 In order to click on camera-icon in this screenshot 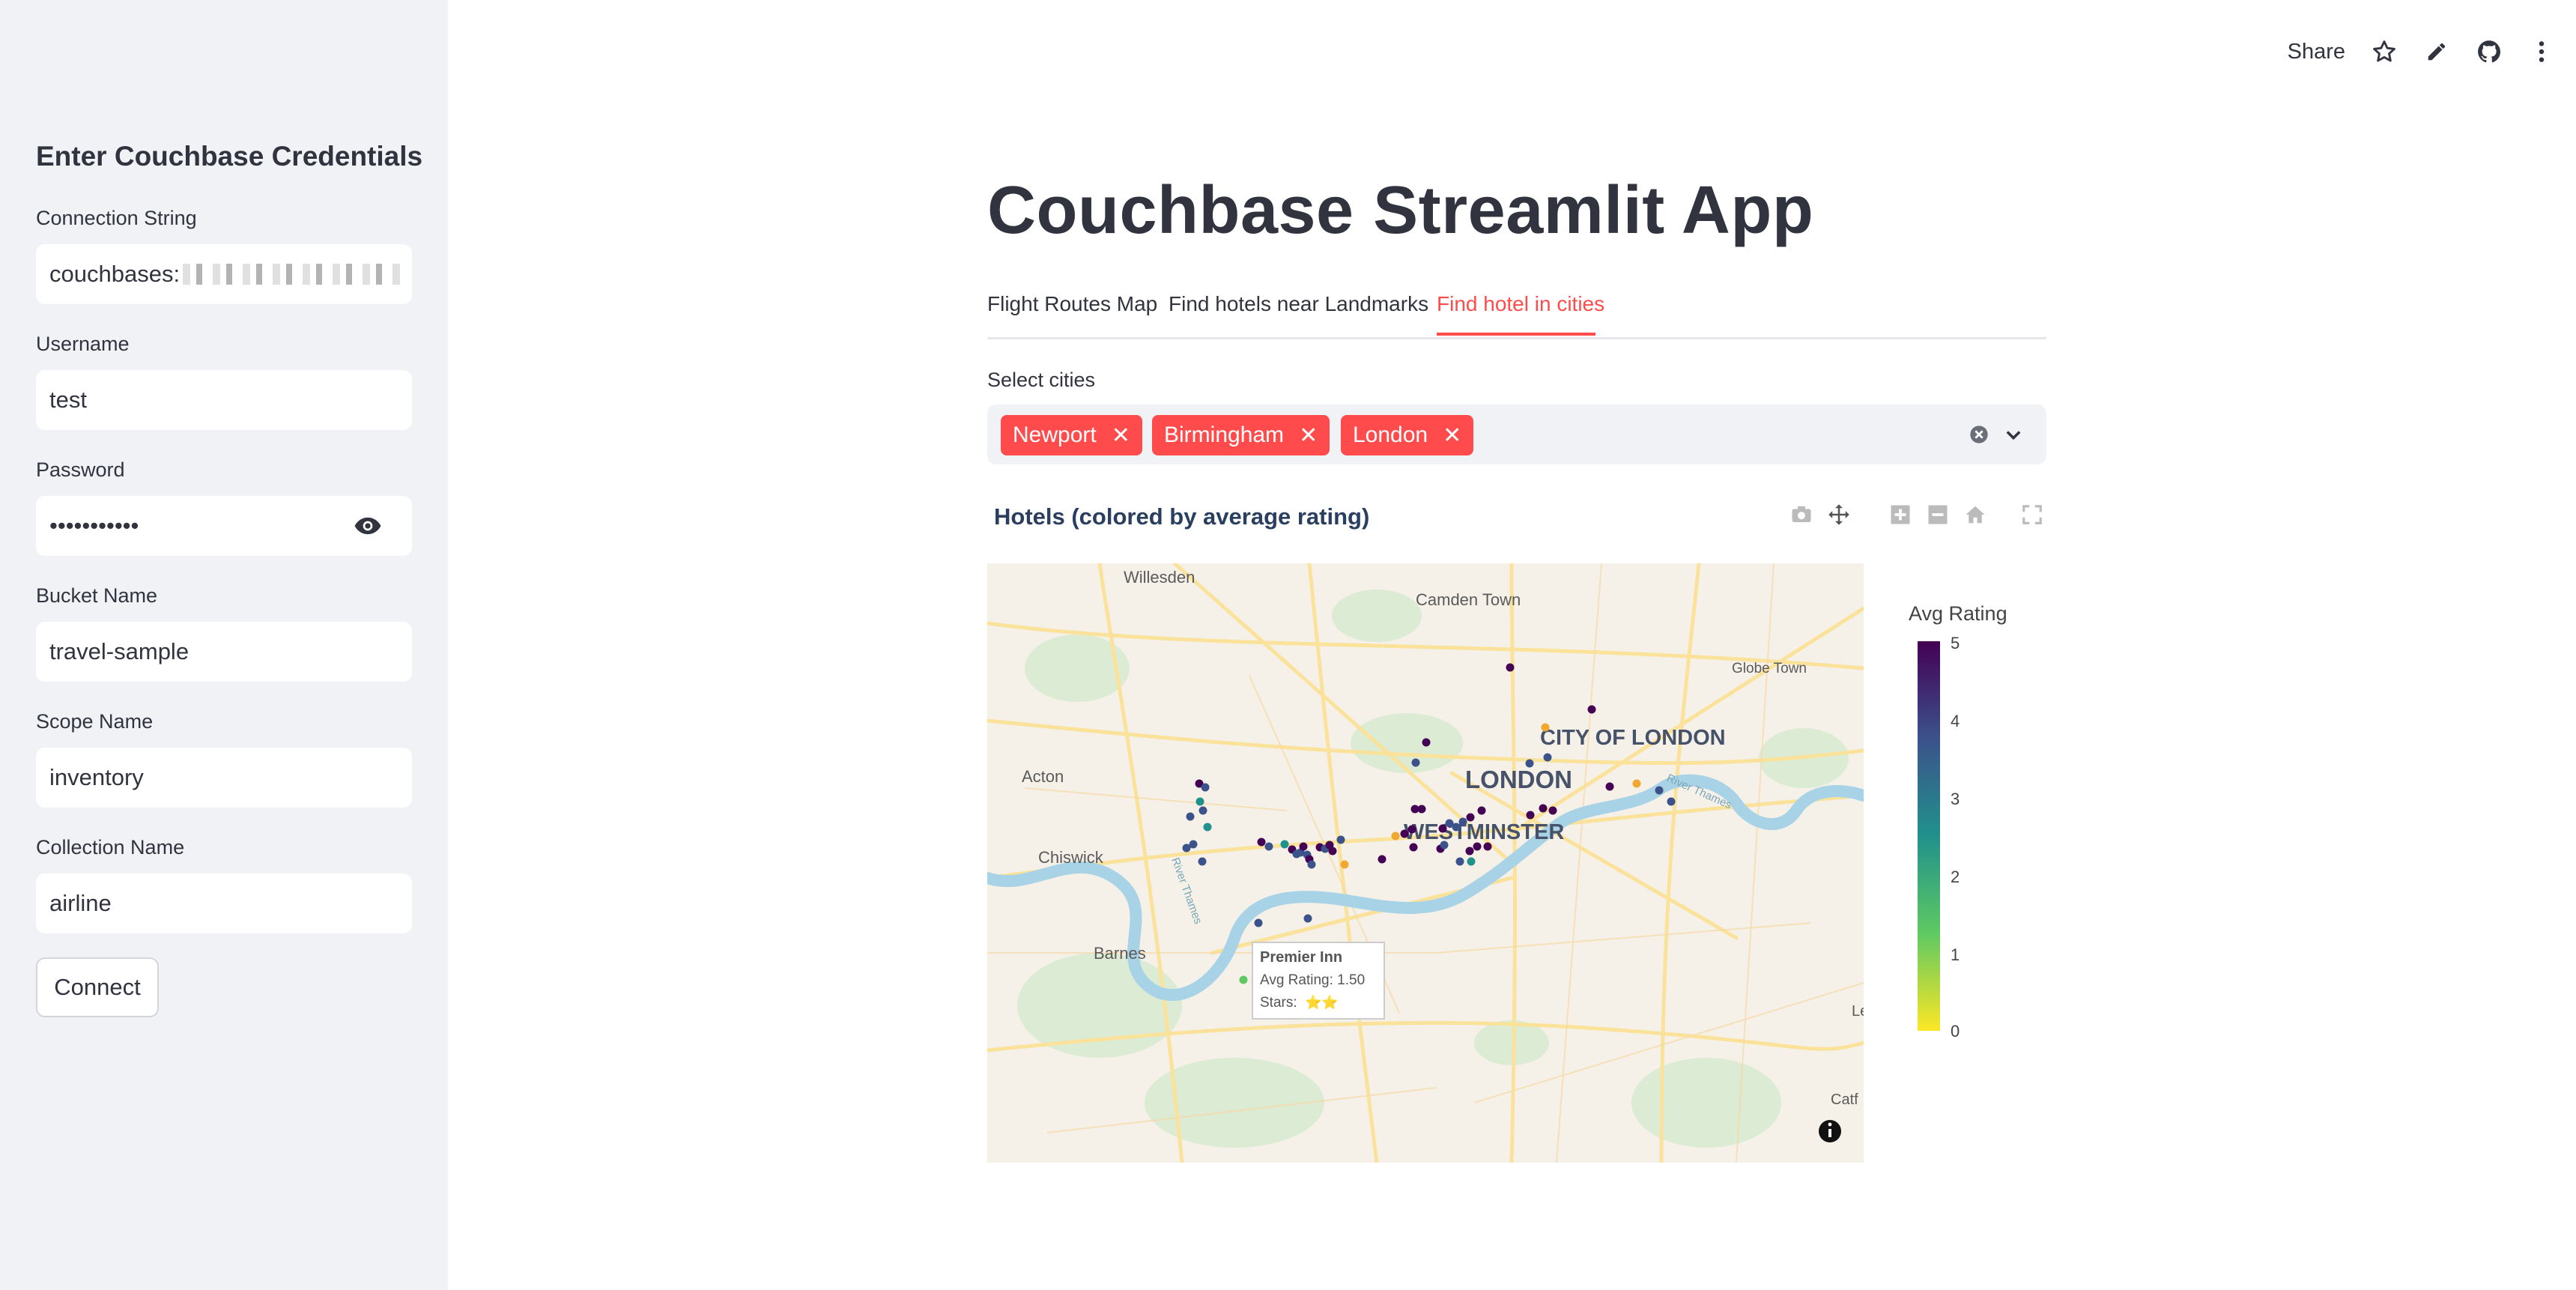, I will do `click(1801, 514)`.